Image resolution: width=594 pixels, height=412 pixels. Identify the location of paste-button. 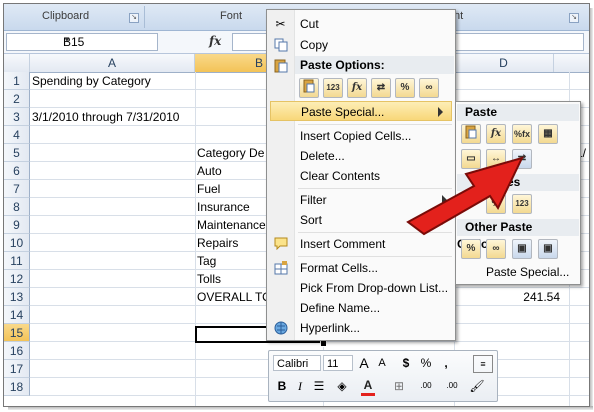
(309, 88).